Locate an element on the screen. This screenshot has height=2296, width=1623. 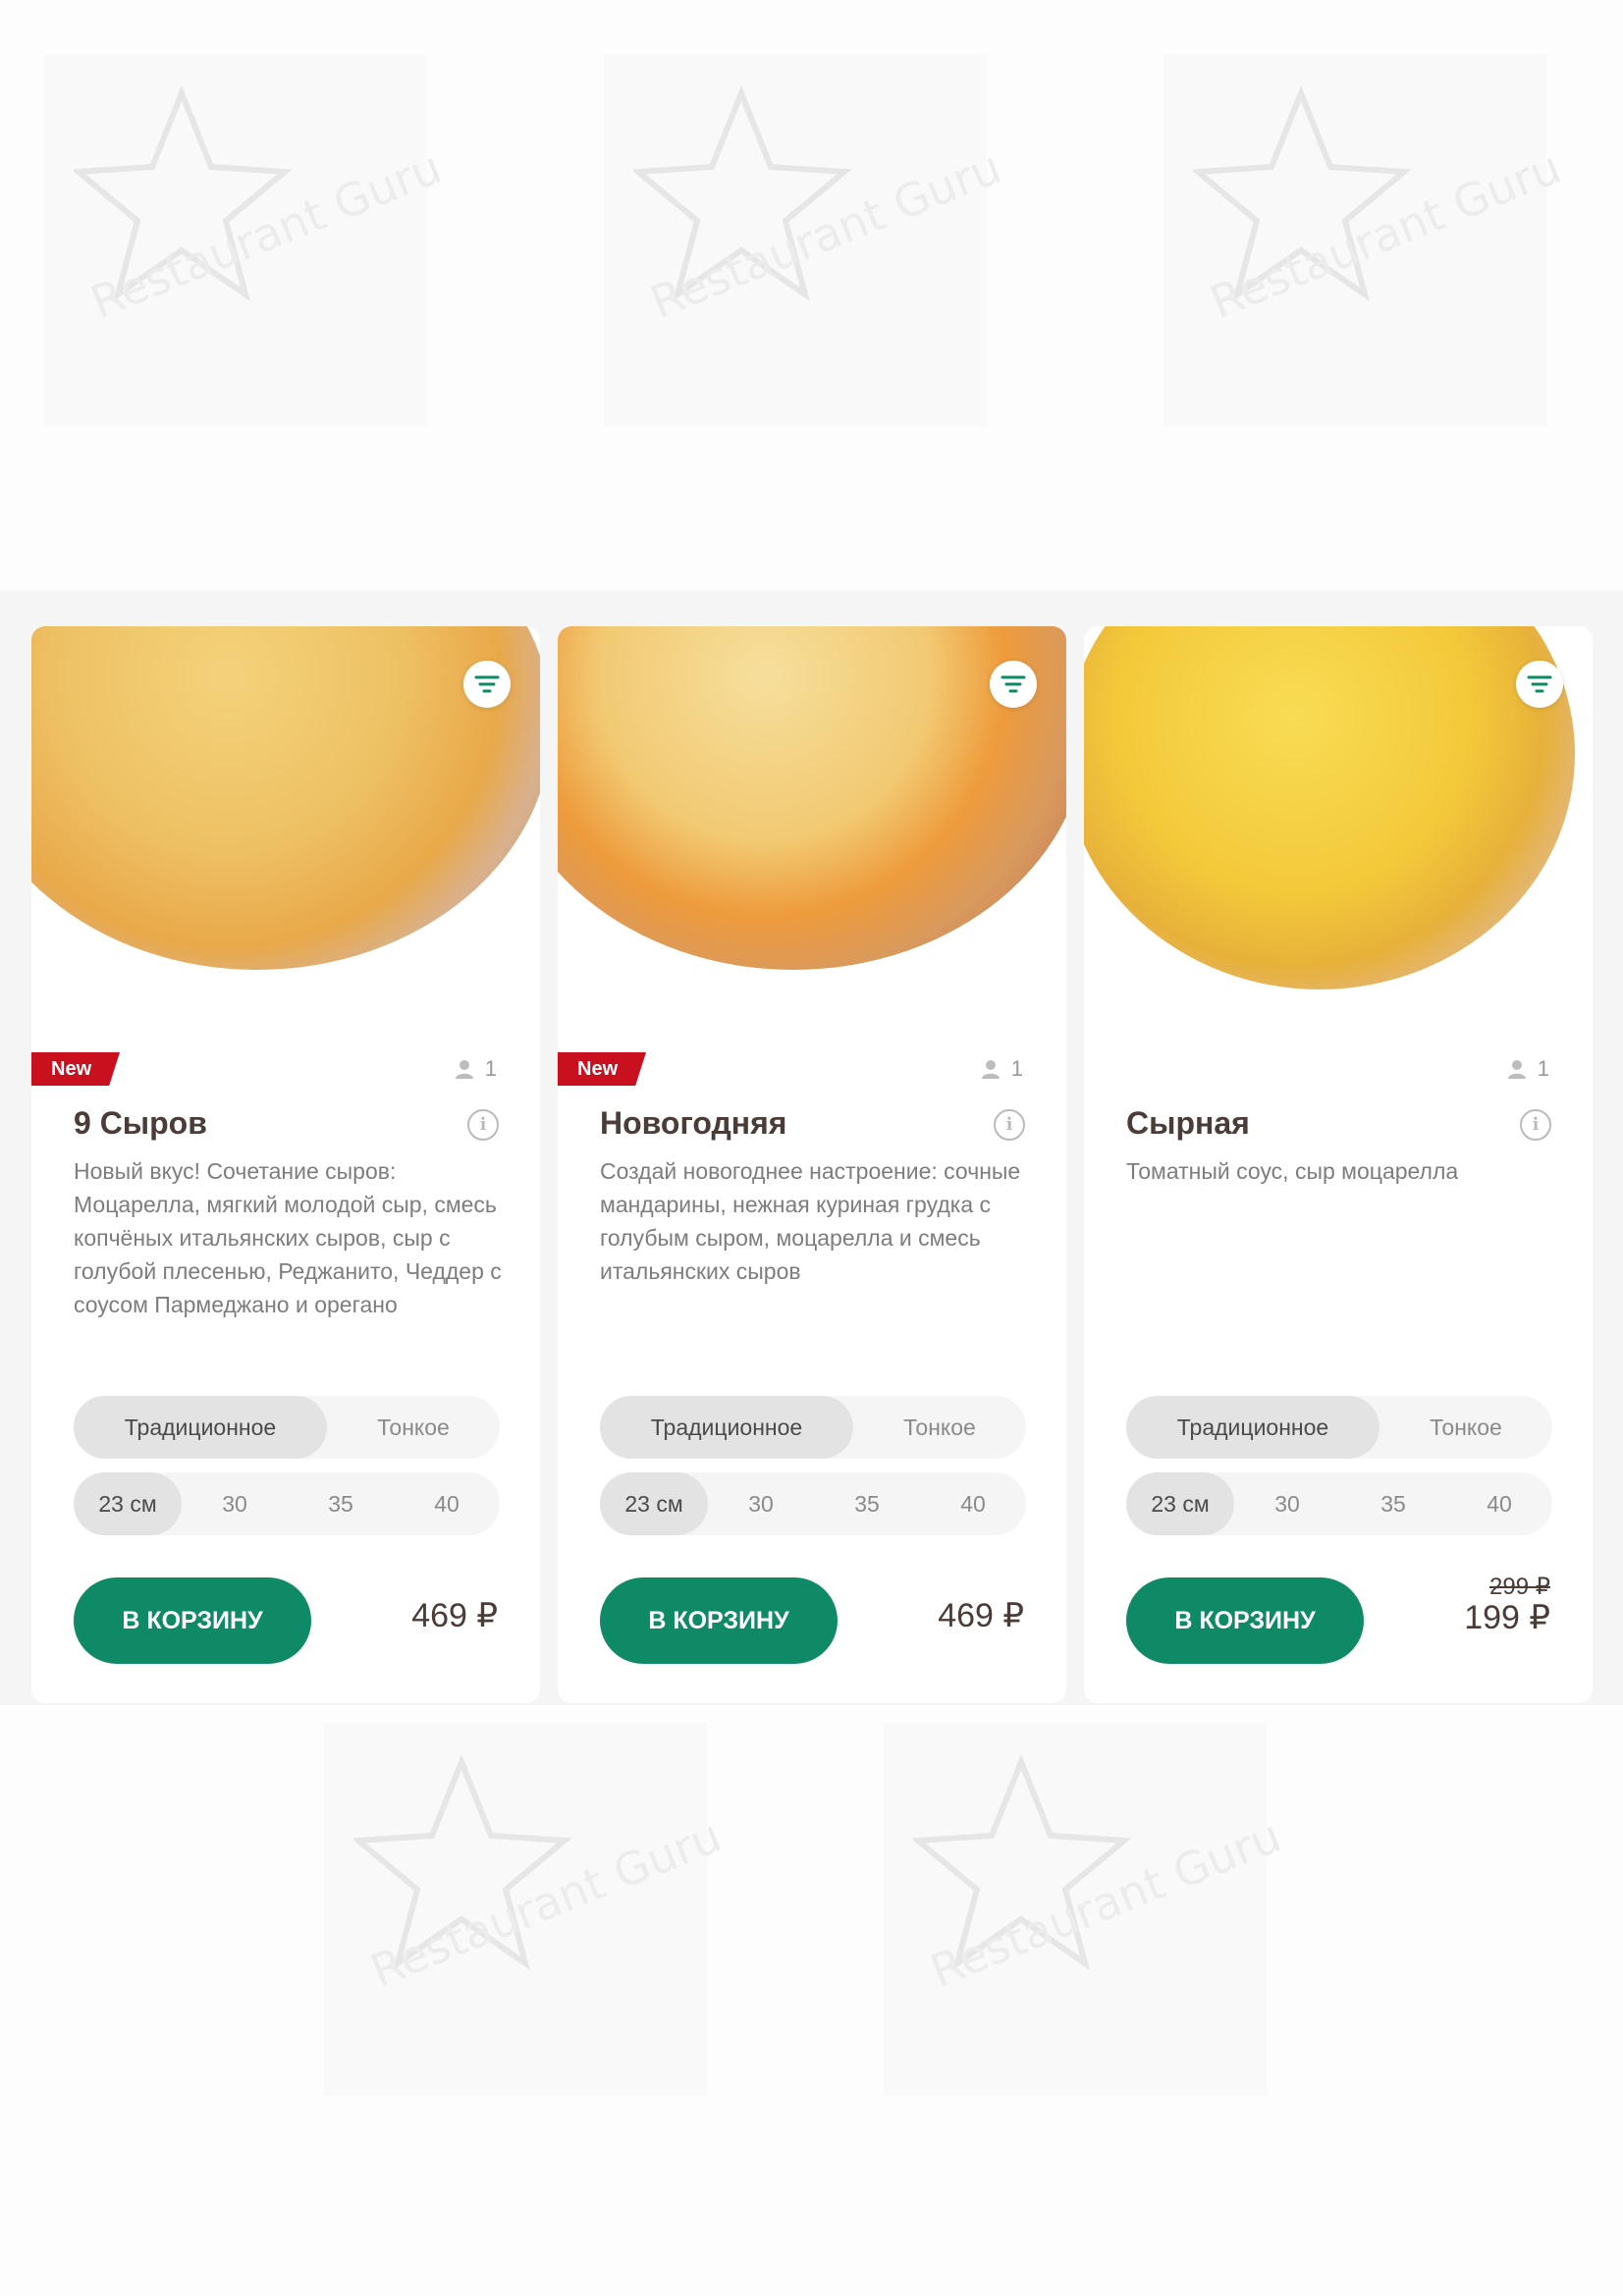
product-description: Томатный соус, сыр моцарелла is located at coordinates (1292, 1171).